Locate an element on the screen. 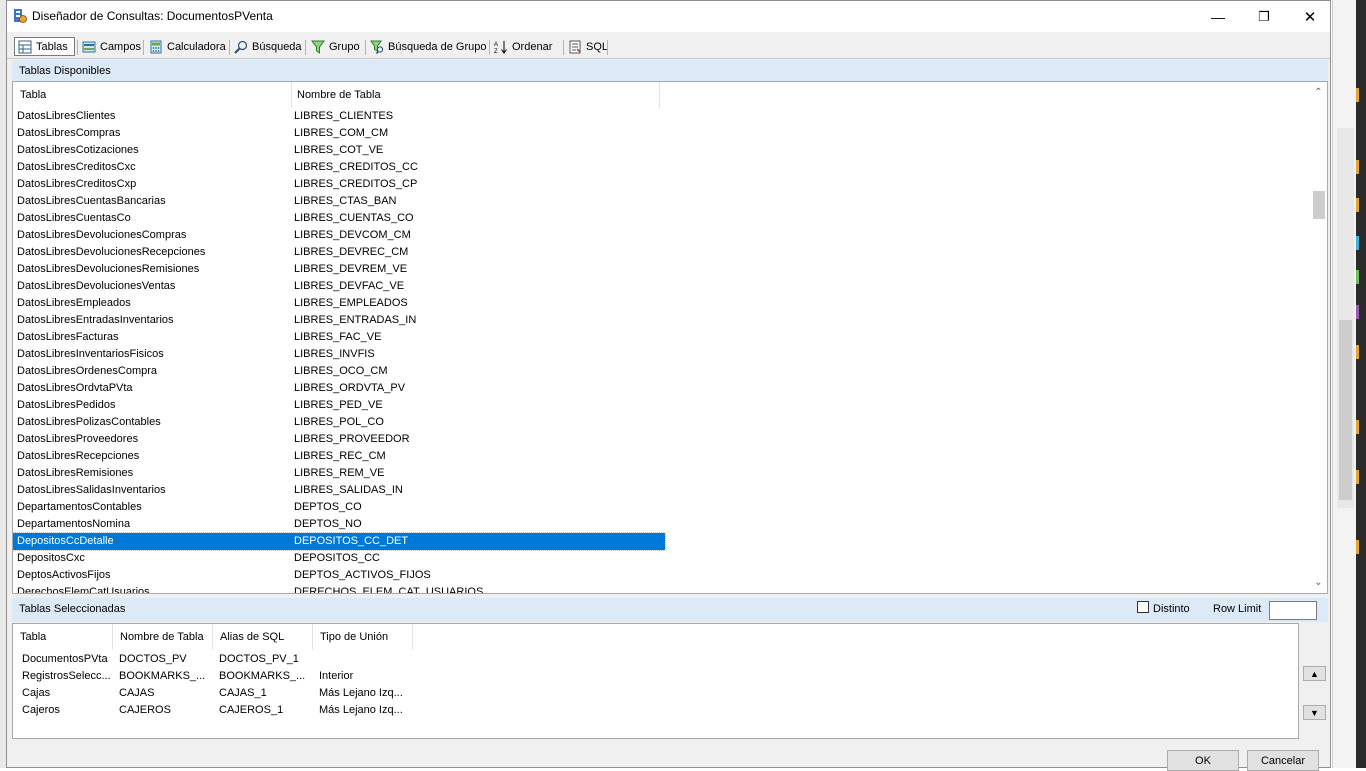  distinct-label: Distinto is located at coordinates (1171, 609).